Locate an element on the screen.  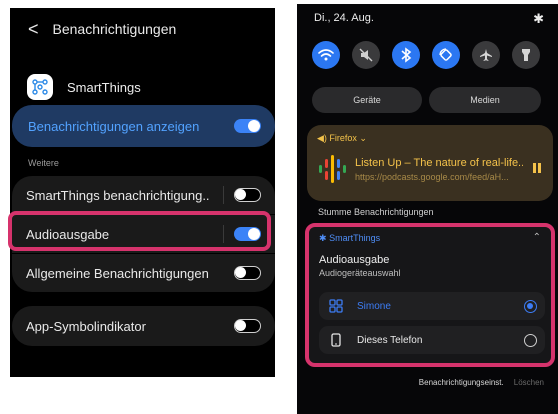
setting-label: Audioausgabe is located at coordinates (68, 234).